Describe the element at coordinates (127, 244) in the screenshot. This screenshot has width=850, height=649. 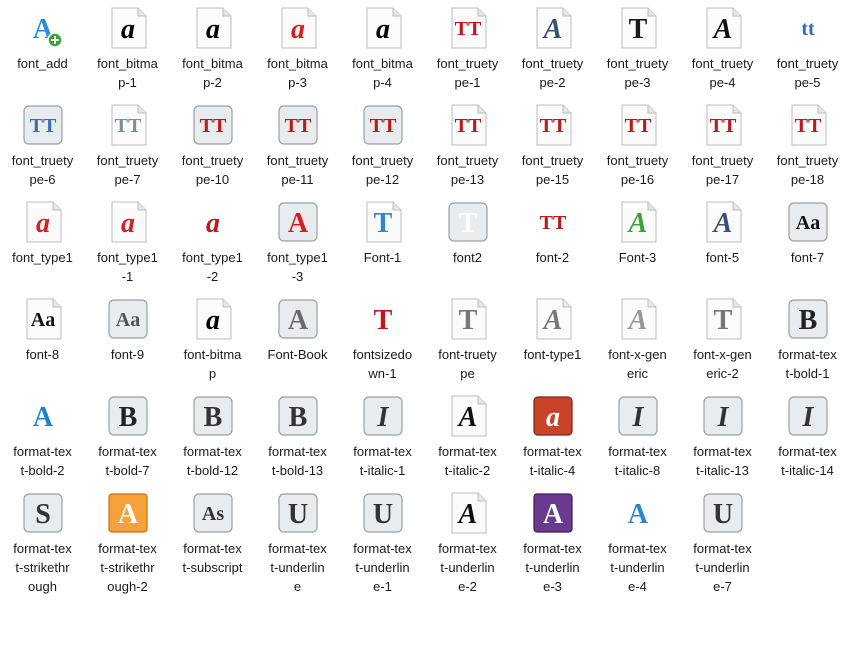
I see `icon-item: a font_type1 -1` at that location.